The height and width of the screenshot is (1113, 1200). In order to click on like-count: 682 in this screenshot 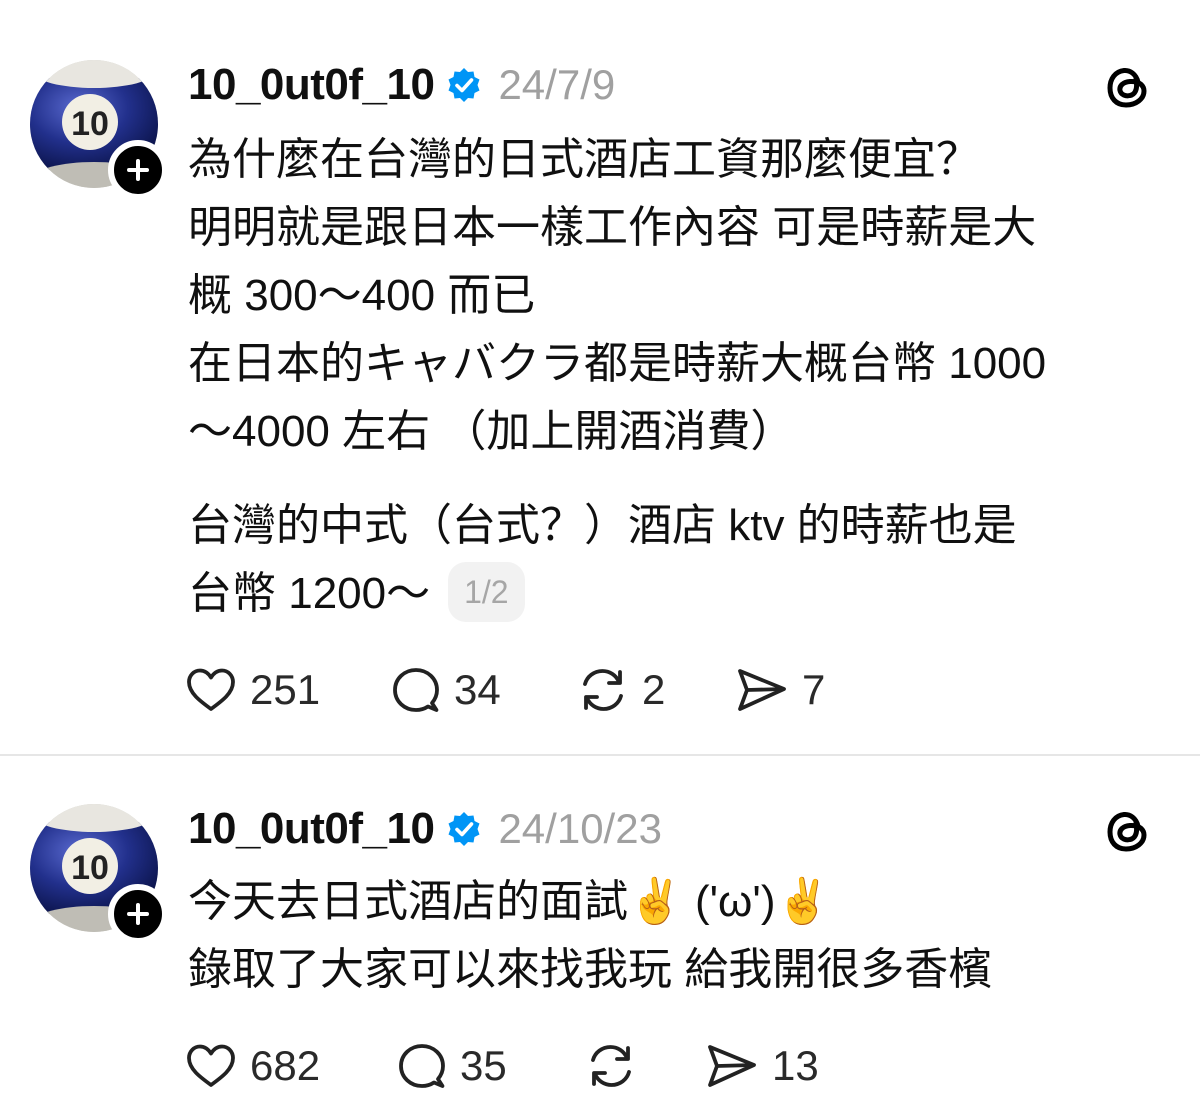, I will do `click(285, 1065)`.